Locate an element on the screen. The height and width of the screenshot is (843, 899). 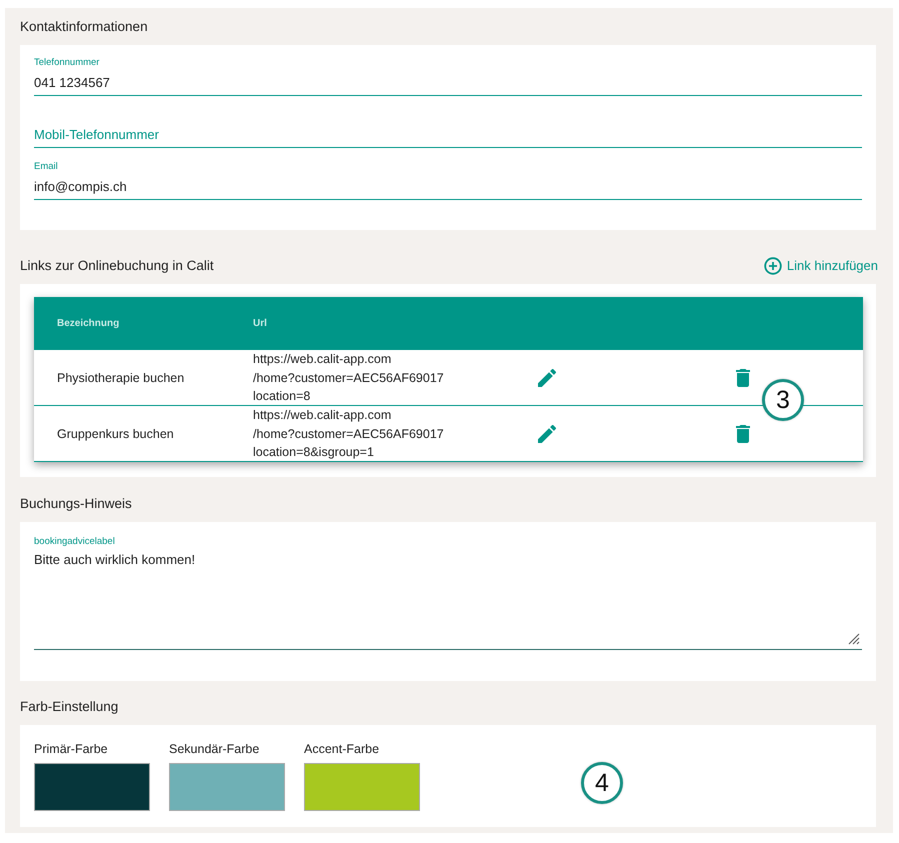
field-label: Email is located at coordinates (46, 167).